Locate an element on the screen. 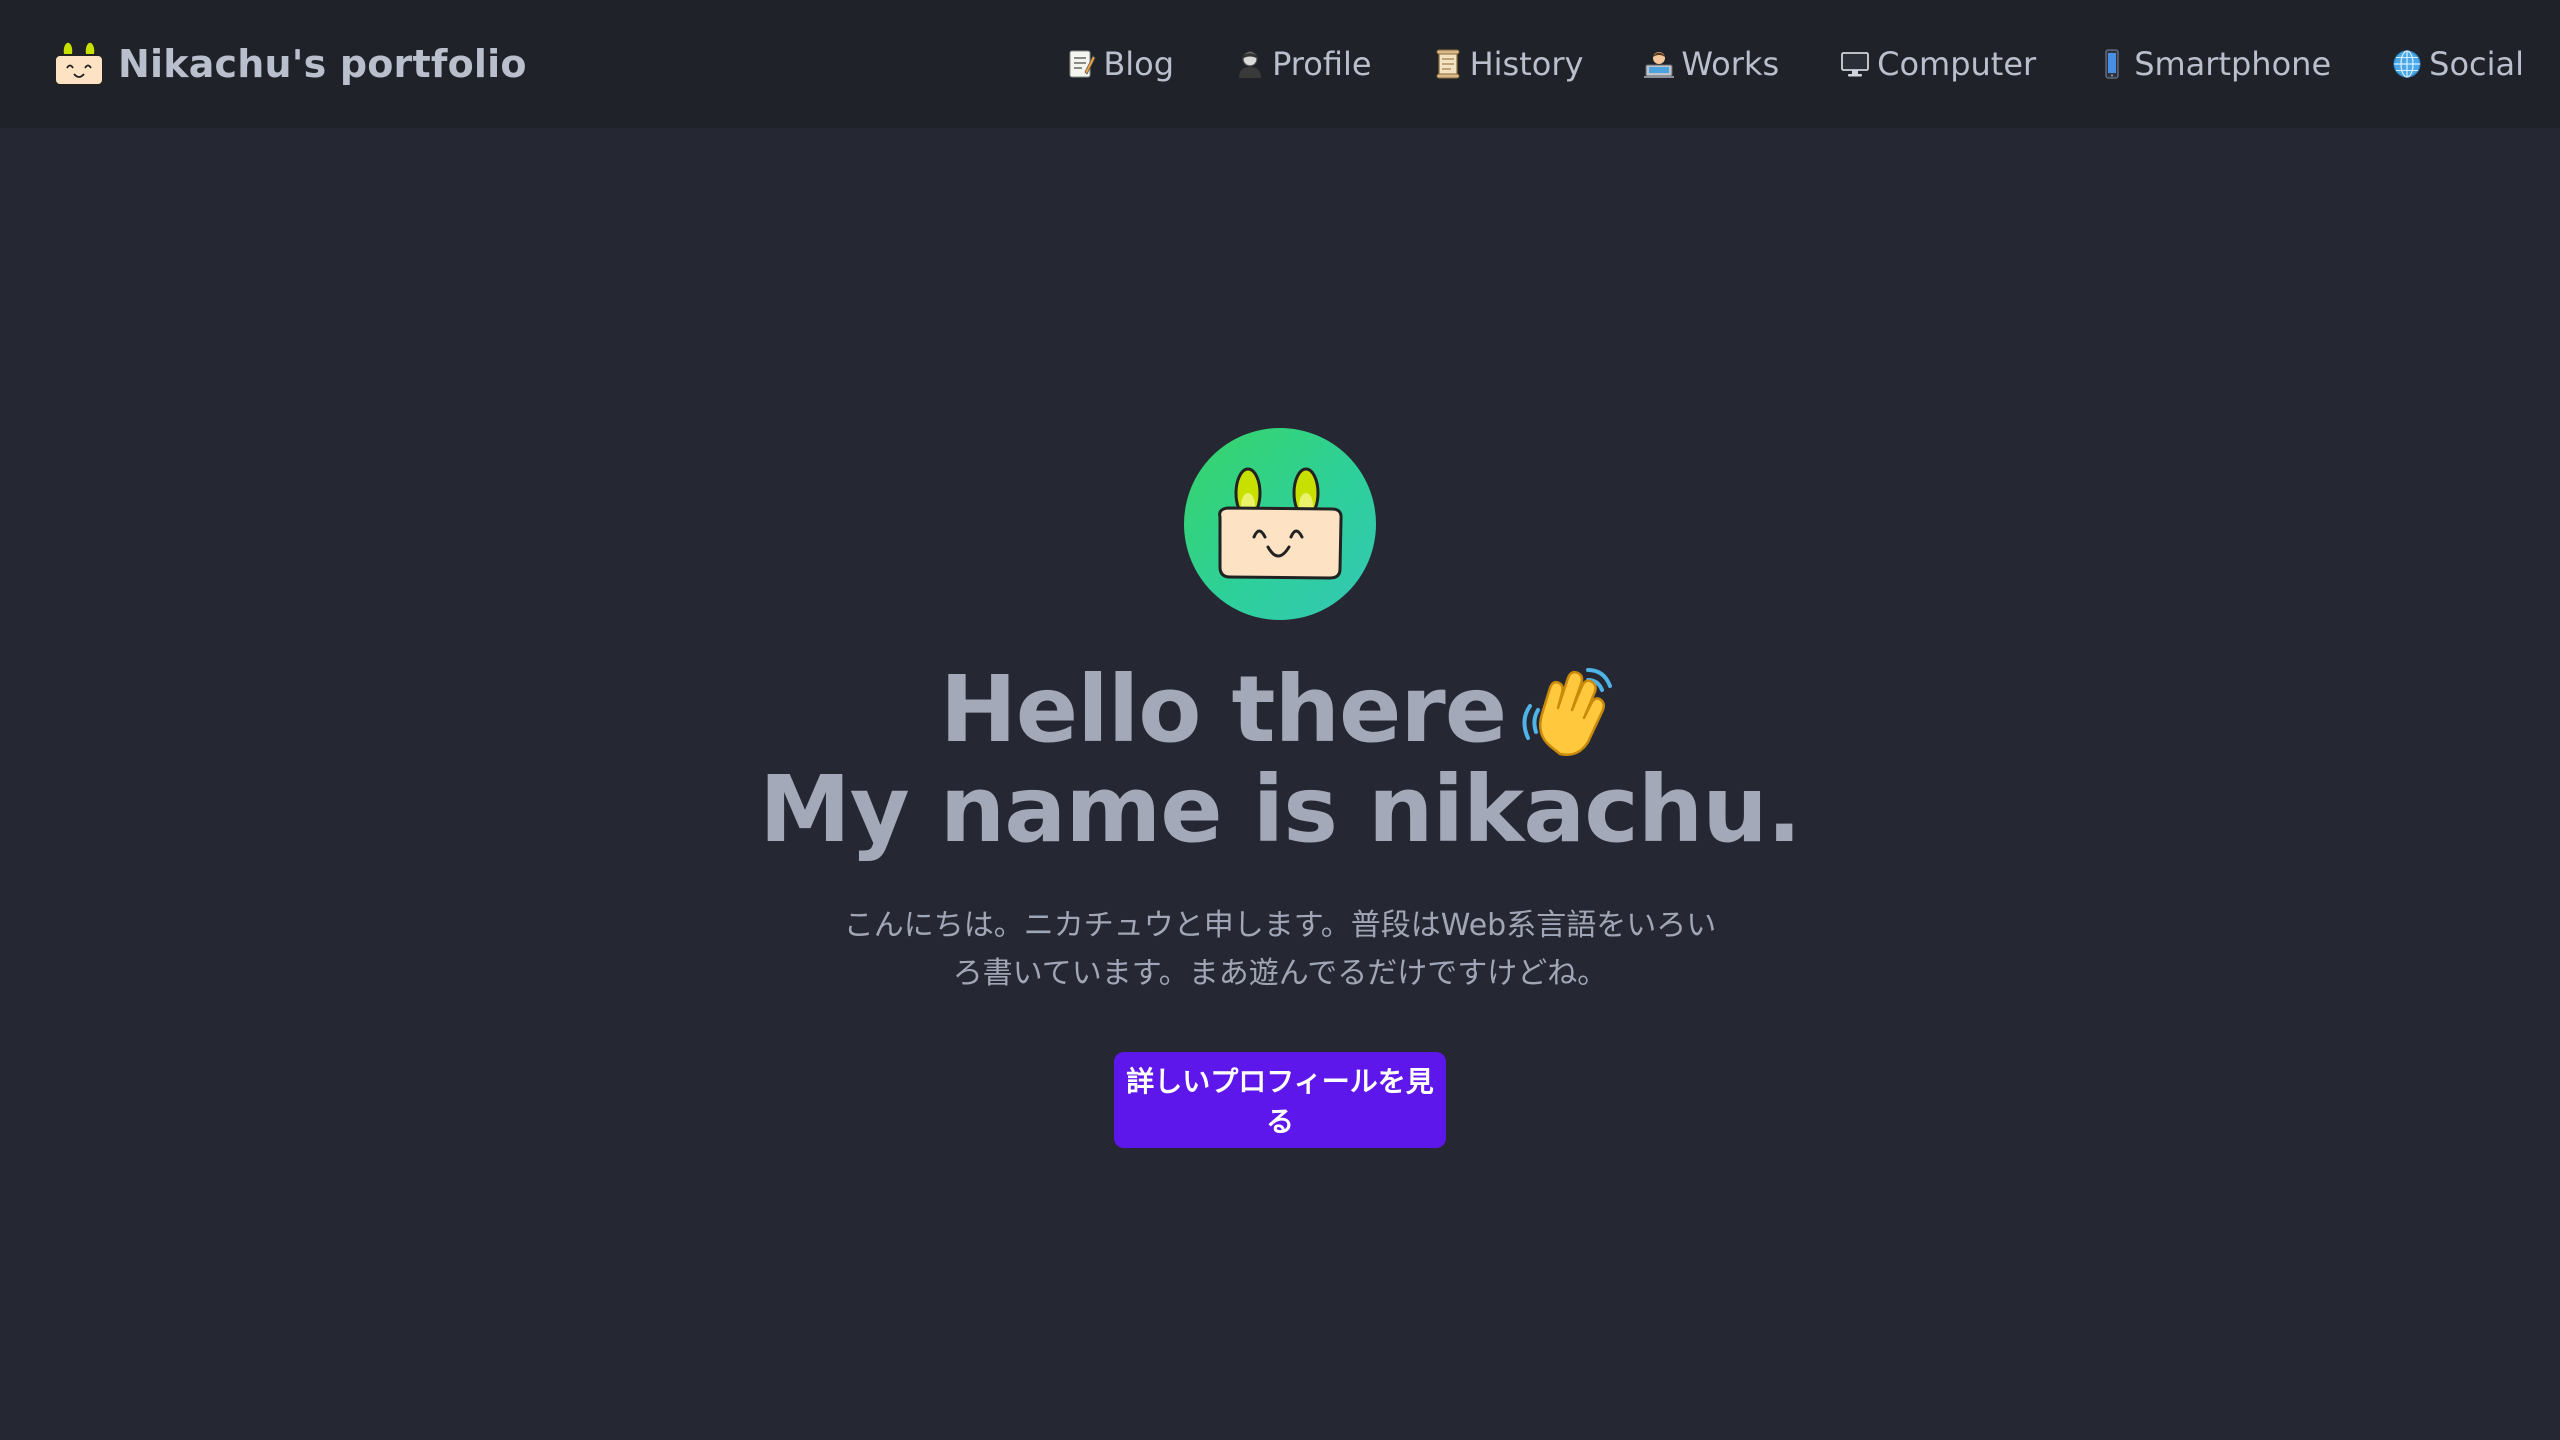  nav-label: Social is located at coordinates (2476, 64).